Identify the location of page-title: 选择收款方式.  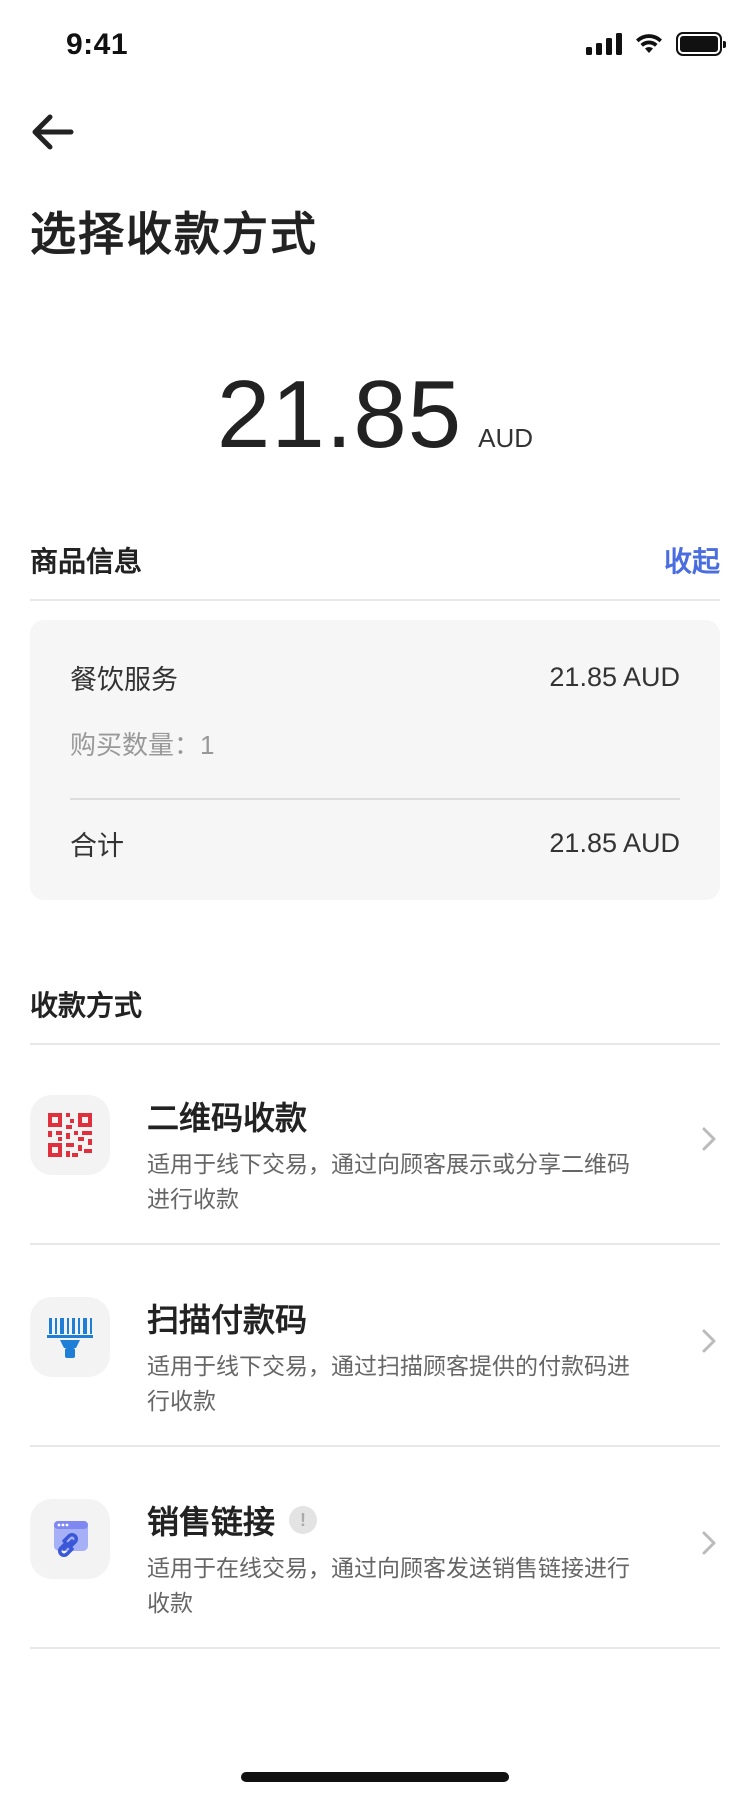
(174, 234).